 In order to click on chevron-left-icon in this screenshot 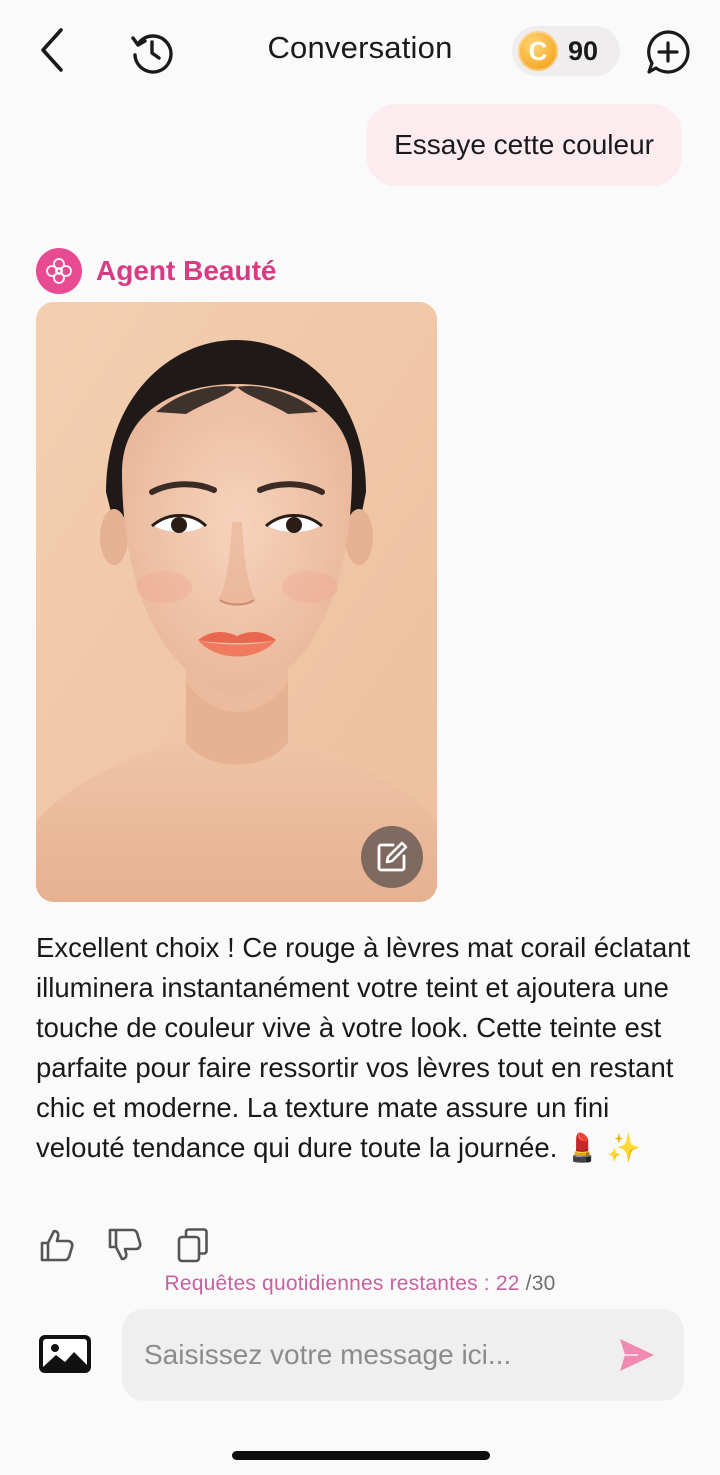, I will do `click(52, 50)`.